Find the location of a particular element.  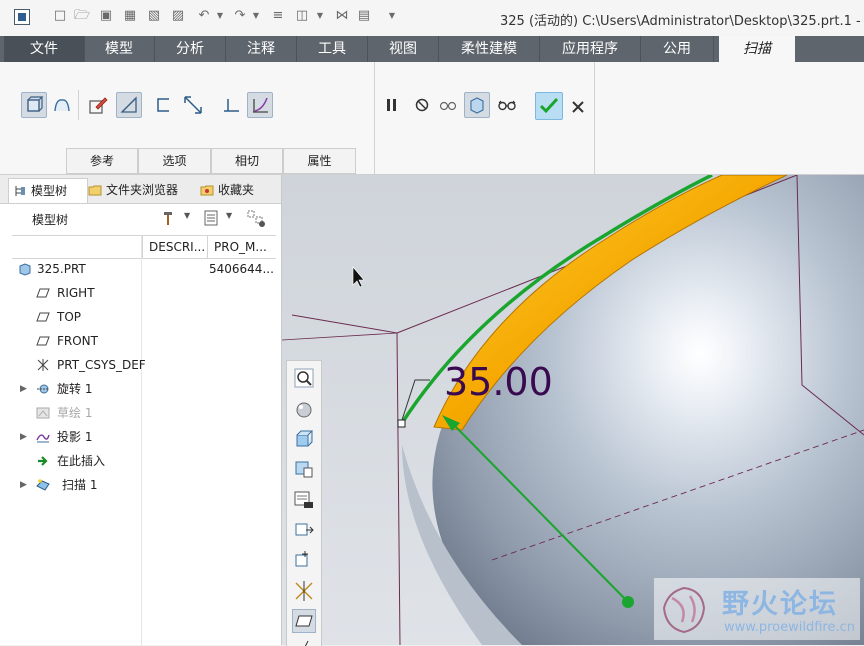

datum-display-icon is located at coordinates (304, 529).